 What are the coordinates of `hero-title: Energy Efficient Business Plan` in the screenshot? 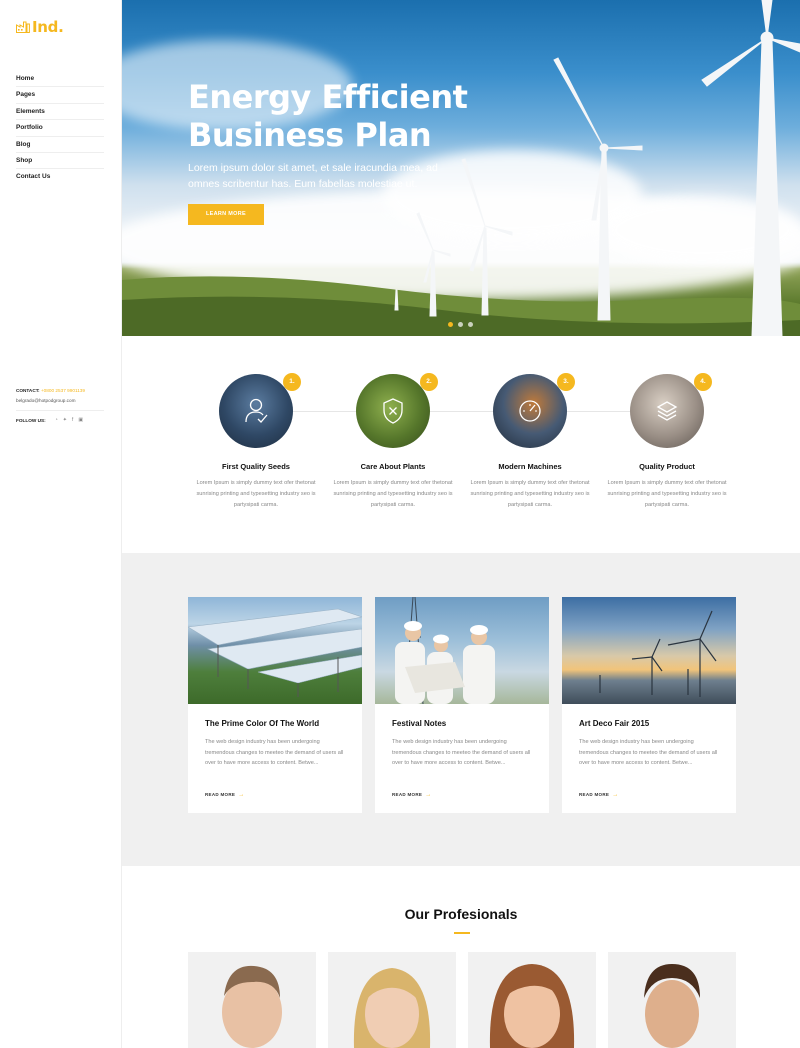 It's located at (348, 116).